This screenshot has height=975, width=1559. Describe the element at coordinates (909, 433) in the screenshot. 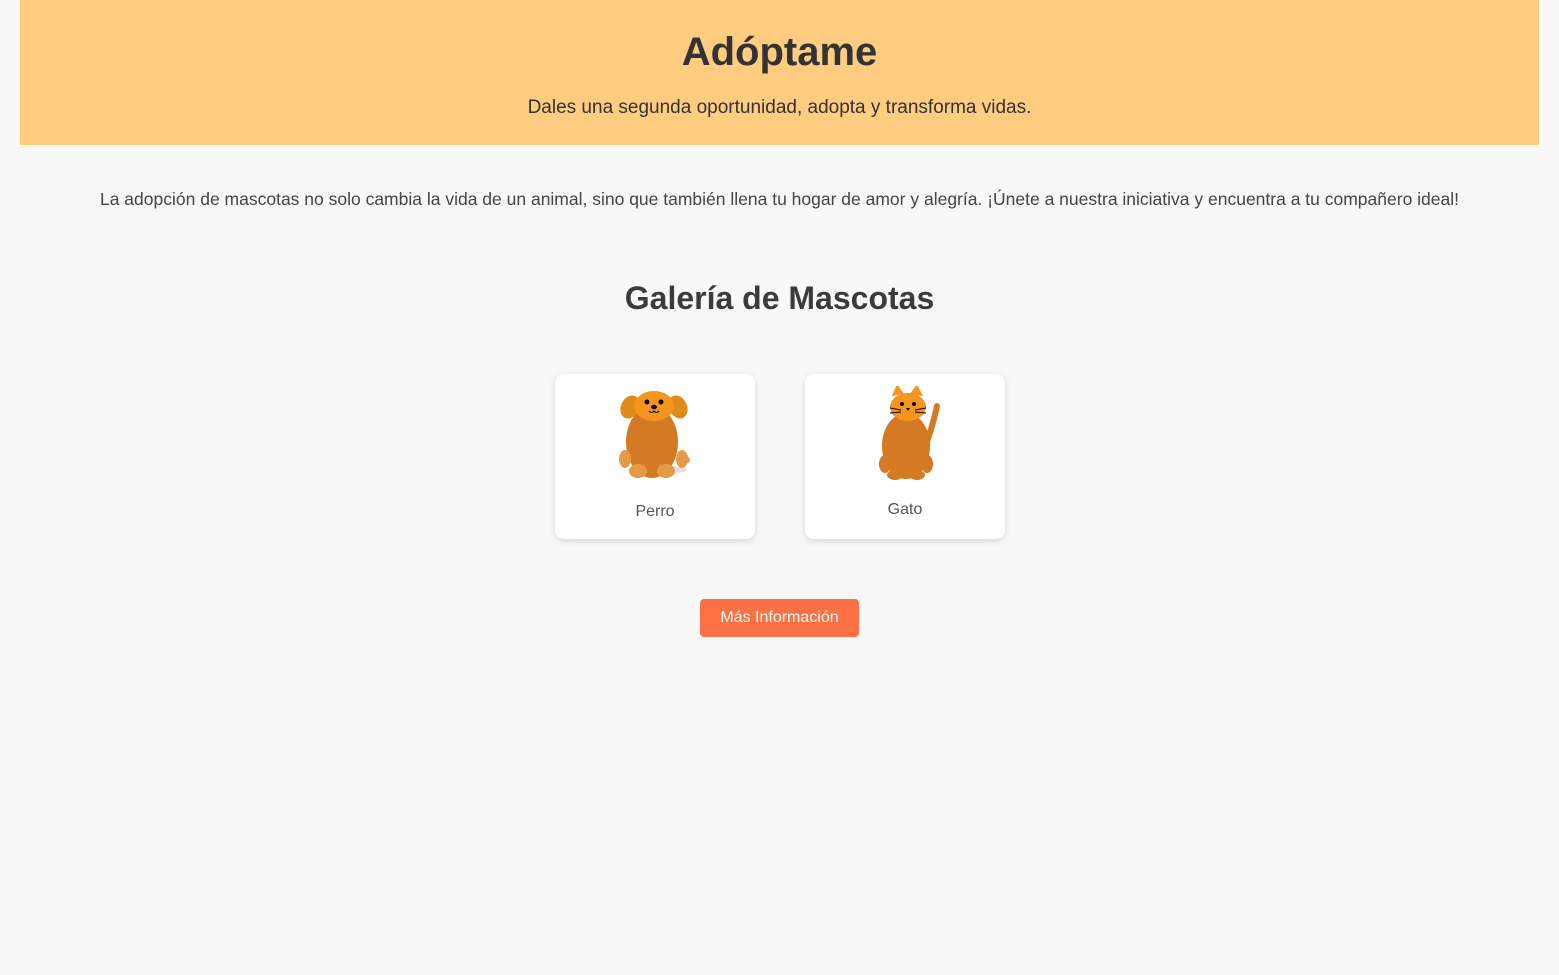

I see `cat-icon` at that location.